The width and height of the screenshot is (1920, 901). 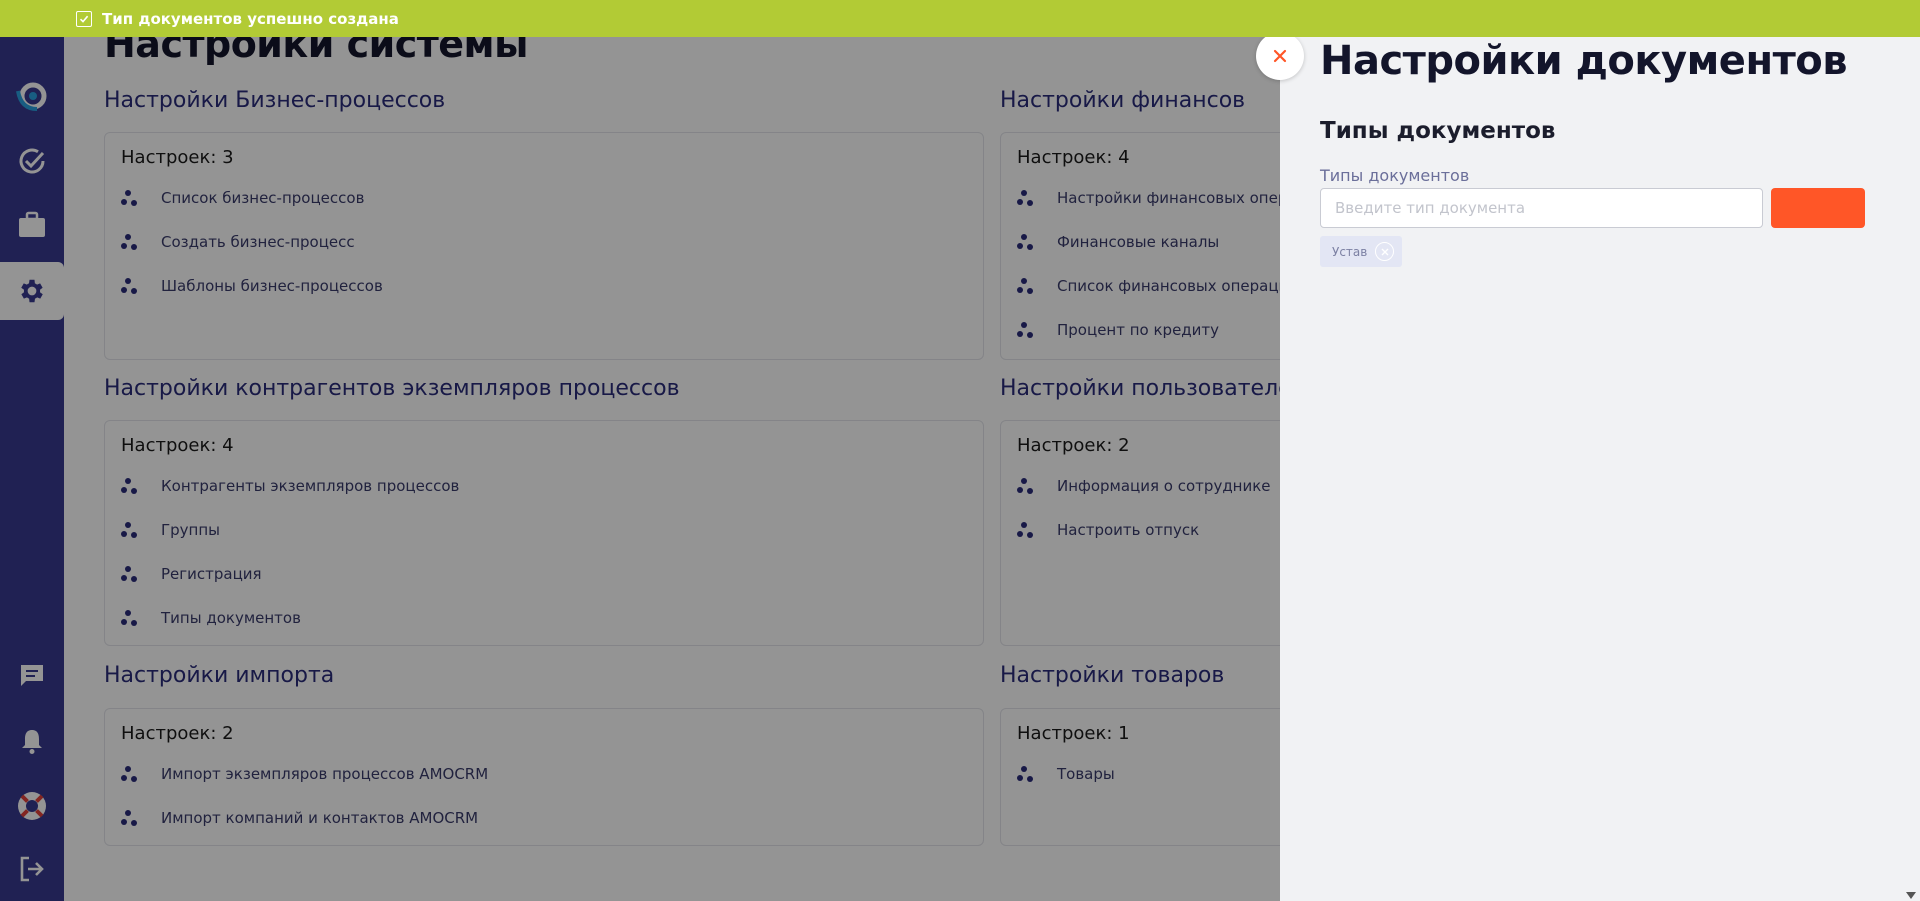 I want to click on remove-chip-icon, so click(x=1385, y=251).